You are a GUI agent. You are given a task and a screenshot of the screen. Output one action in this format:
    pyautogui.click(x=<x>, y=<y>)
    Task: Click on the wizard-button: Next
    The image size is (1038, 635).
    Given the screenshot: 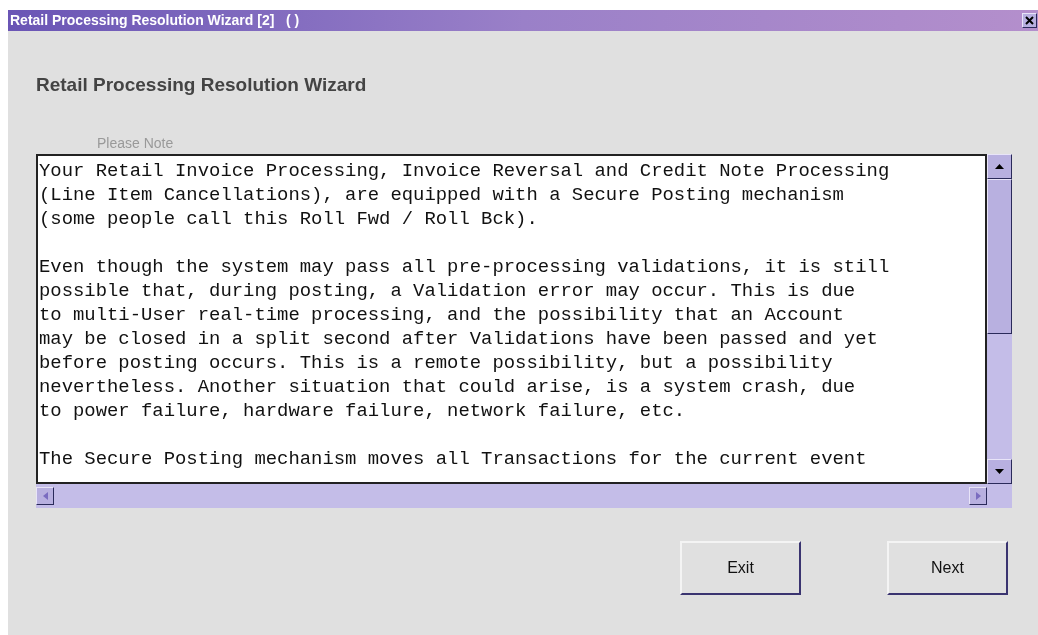 What is the action you would take?
    pyautogui.click(x=947, y=568)
    